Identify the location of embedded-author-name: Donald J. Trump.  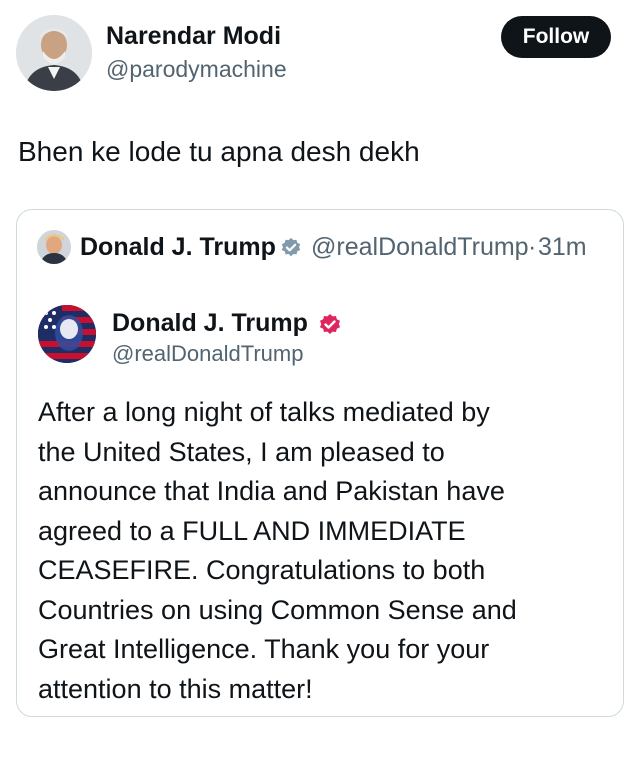
(210, 323).